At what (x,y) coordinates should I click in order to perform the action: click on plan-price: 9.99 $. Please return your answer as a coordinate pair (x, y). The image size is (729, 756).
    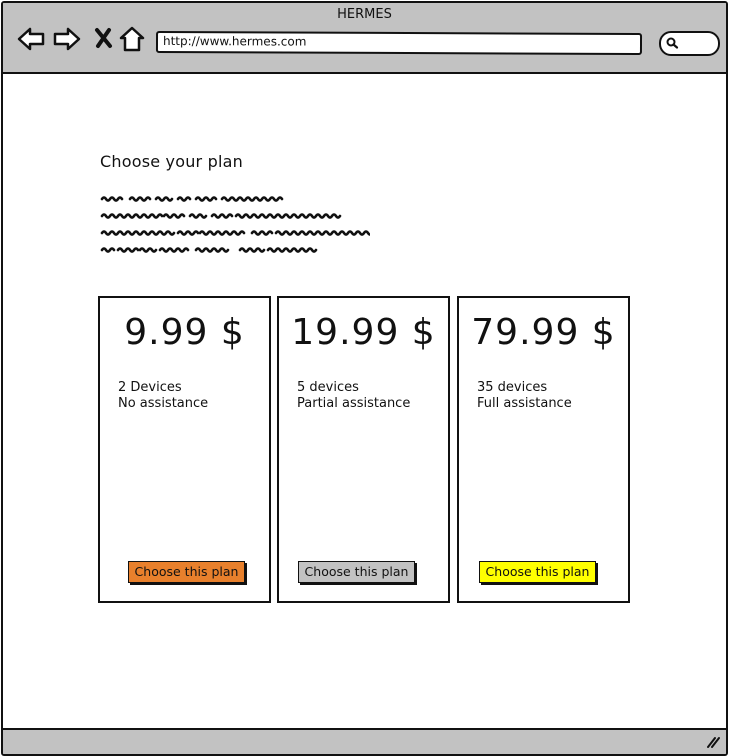
    Looking at the image, I should click on (184, 332).